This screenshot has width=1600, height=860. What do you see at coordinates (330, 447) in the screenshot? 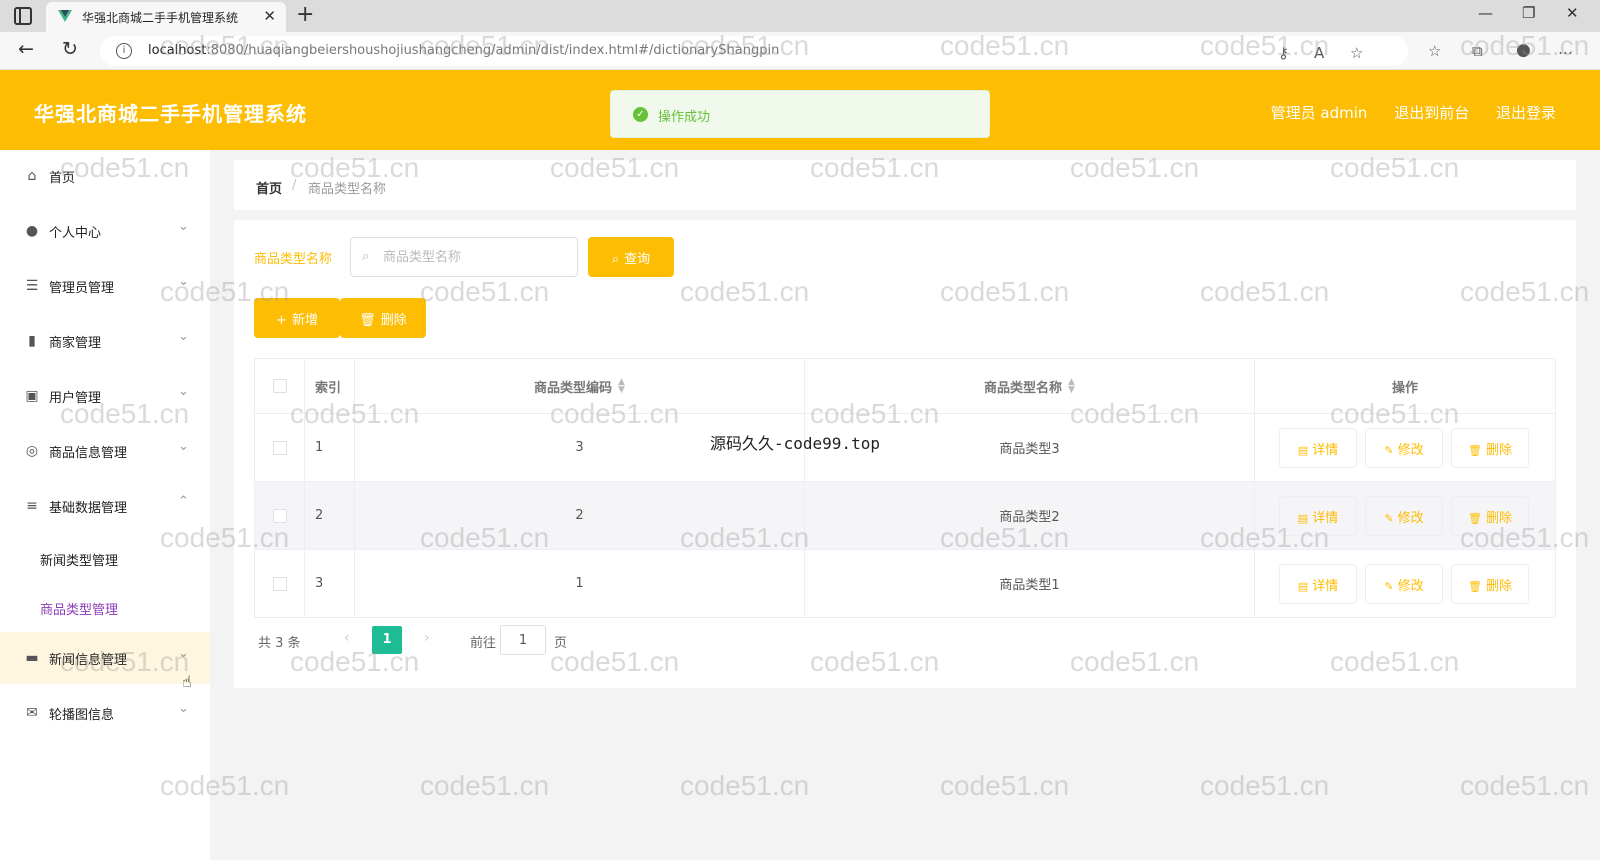
I see `row-index: 1` at bounding box center [330, 447].